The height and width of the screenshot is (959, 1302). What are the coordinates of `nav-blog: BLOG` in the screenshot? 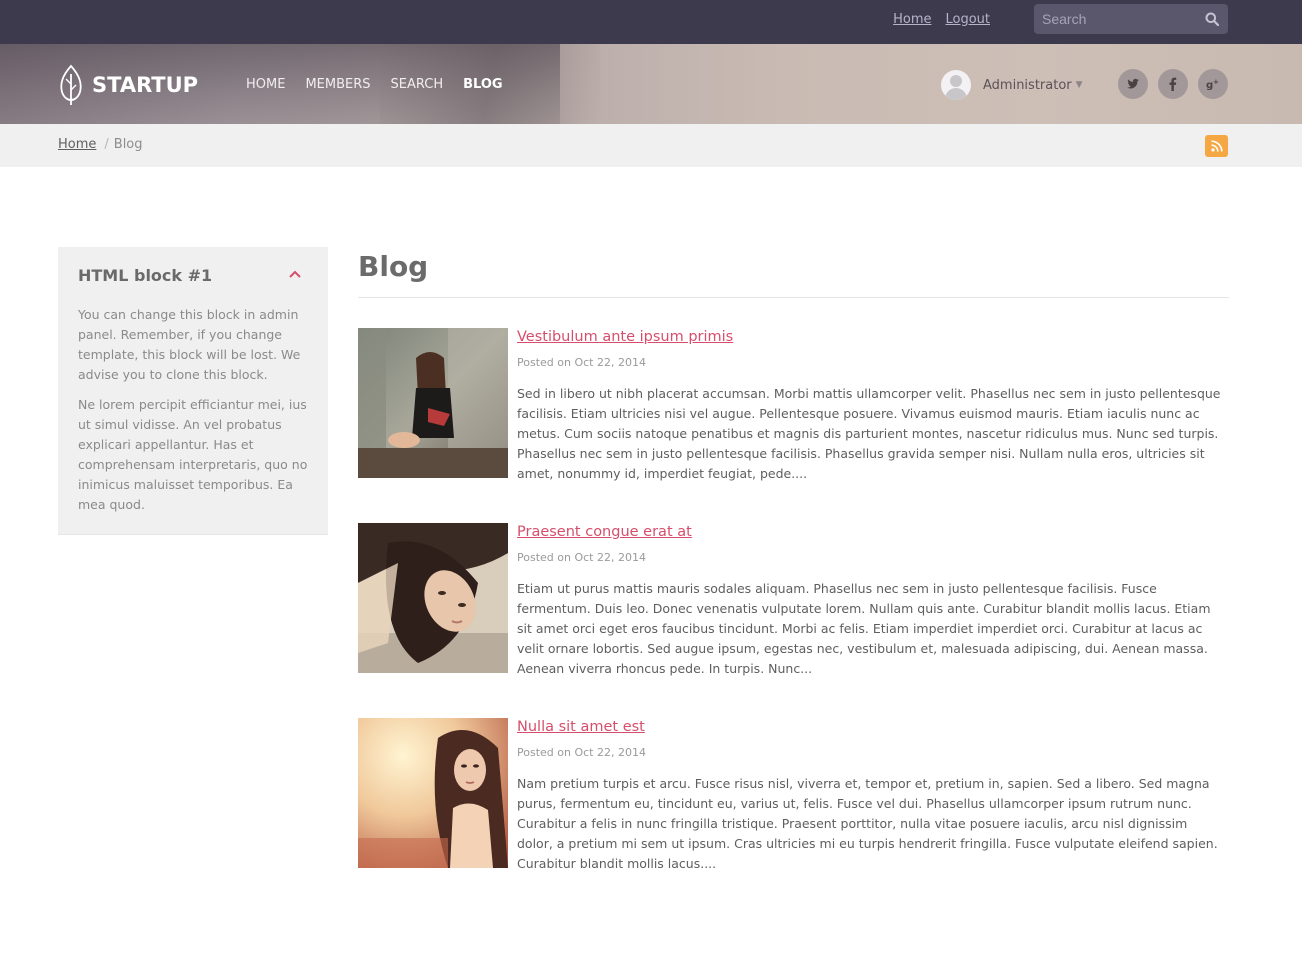 It's located at (482, 84).